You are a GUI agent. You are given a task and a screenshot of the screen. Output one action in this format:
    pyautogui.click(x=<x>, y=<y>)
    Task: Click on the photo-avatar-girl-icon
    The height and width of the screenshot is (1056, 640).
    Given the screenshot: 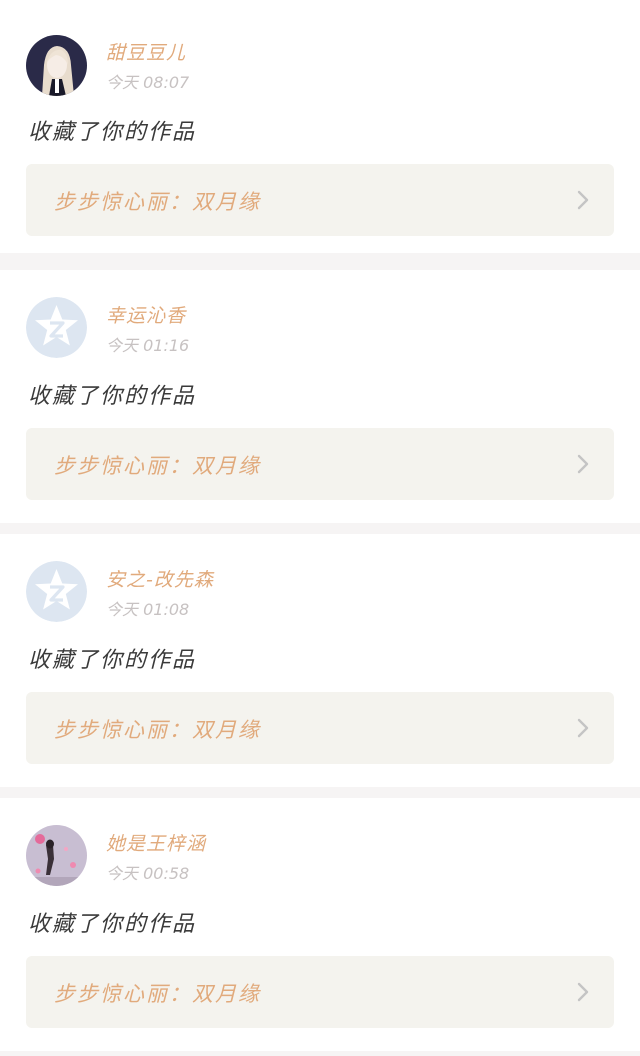 What is the action you would take?
    pyautogui.click(x=56, y=65)
    